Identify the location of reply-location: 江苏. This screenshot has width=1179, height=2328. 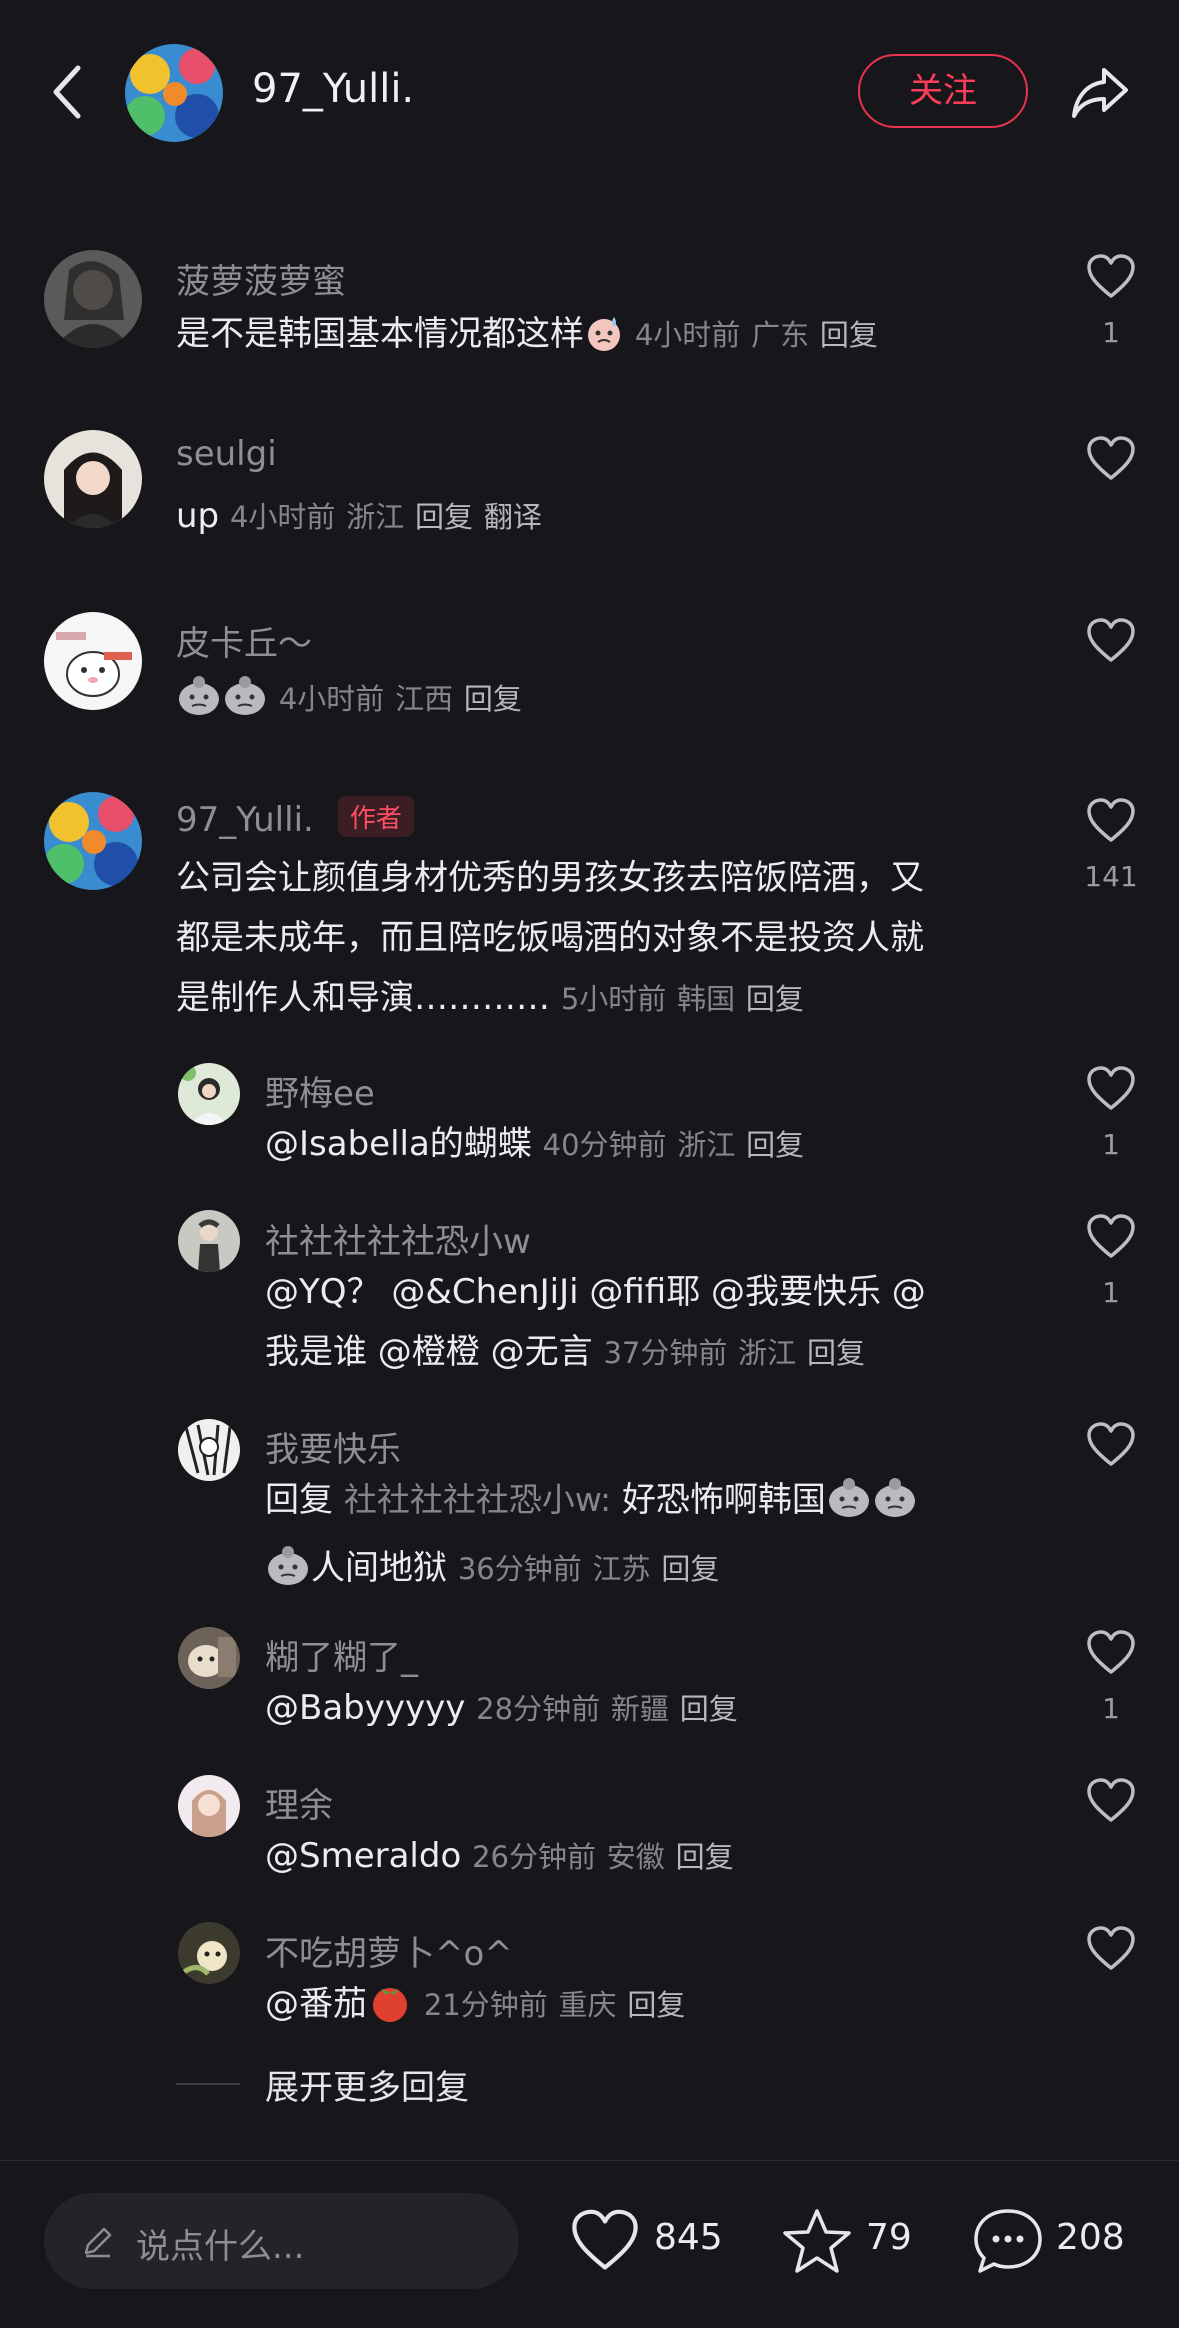
(621, 1569).